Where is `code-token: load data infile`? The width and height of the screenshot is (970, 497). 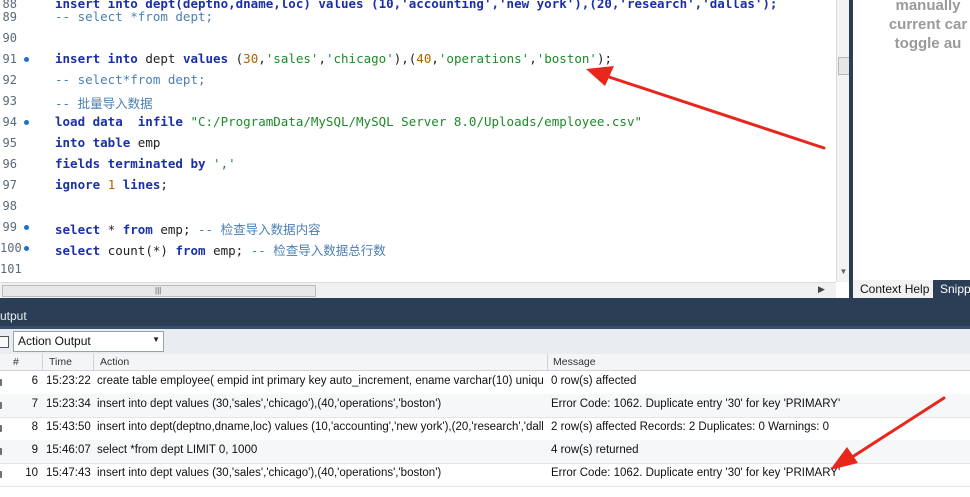
code-token: load data infile is located at coordinates (119, 121).